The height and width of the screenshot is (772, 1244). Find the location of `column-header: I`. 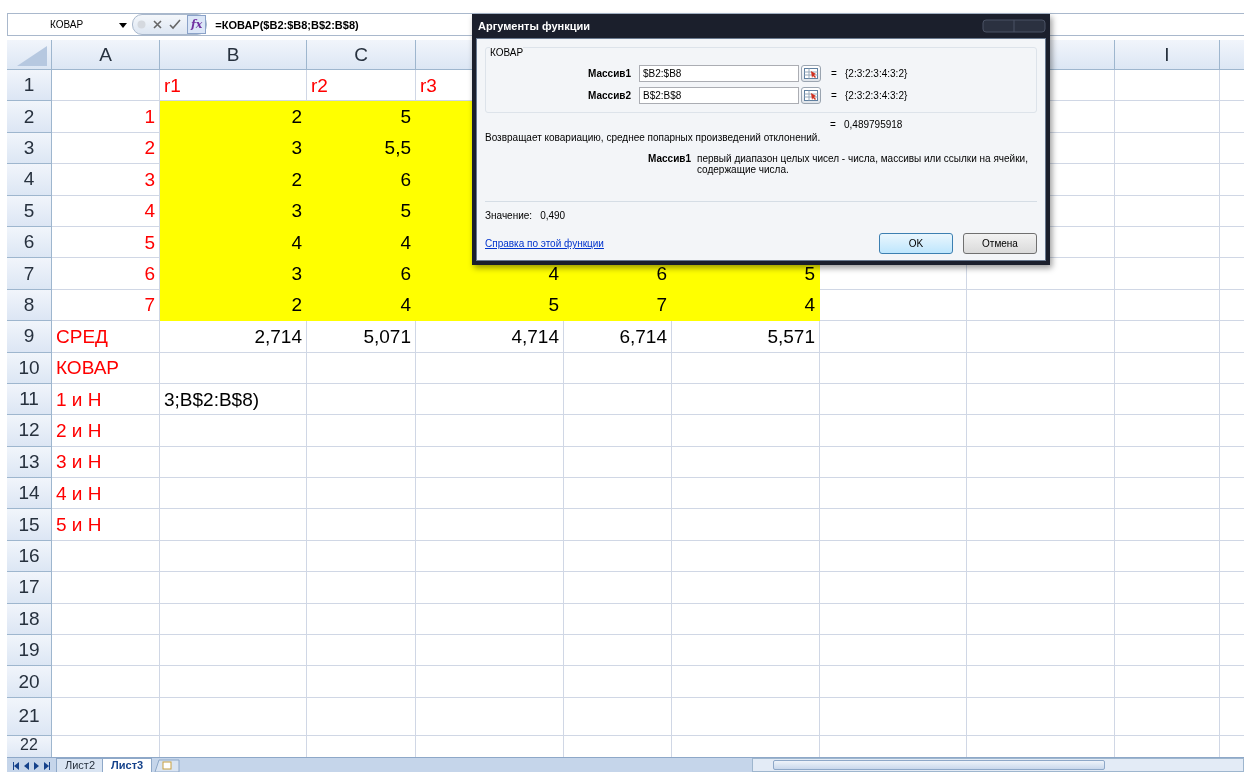

column-header: I is located at coordinates (1167, 55).